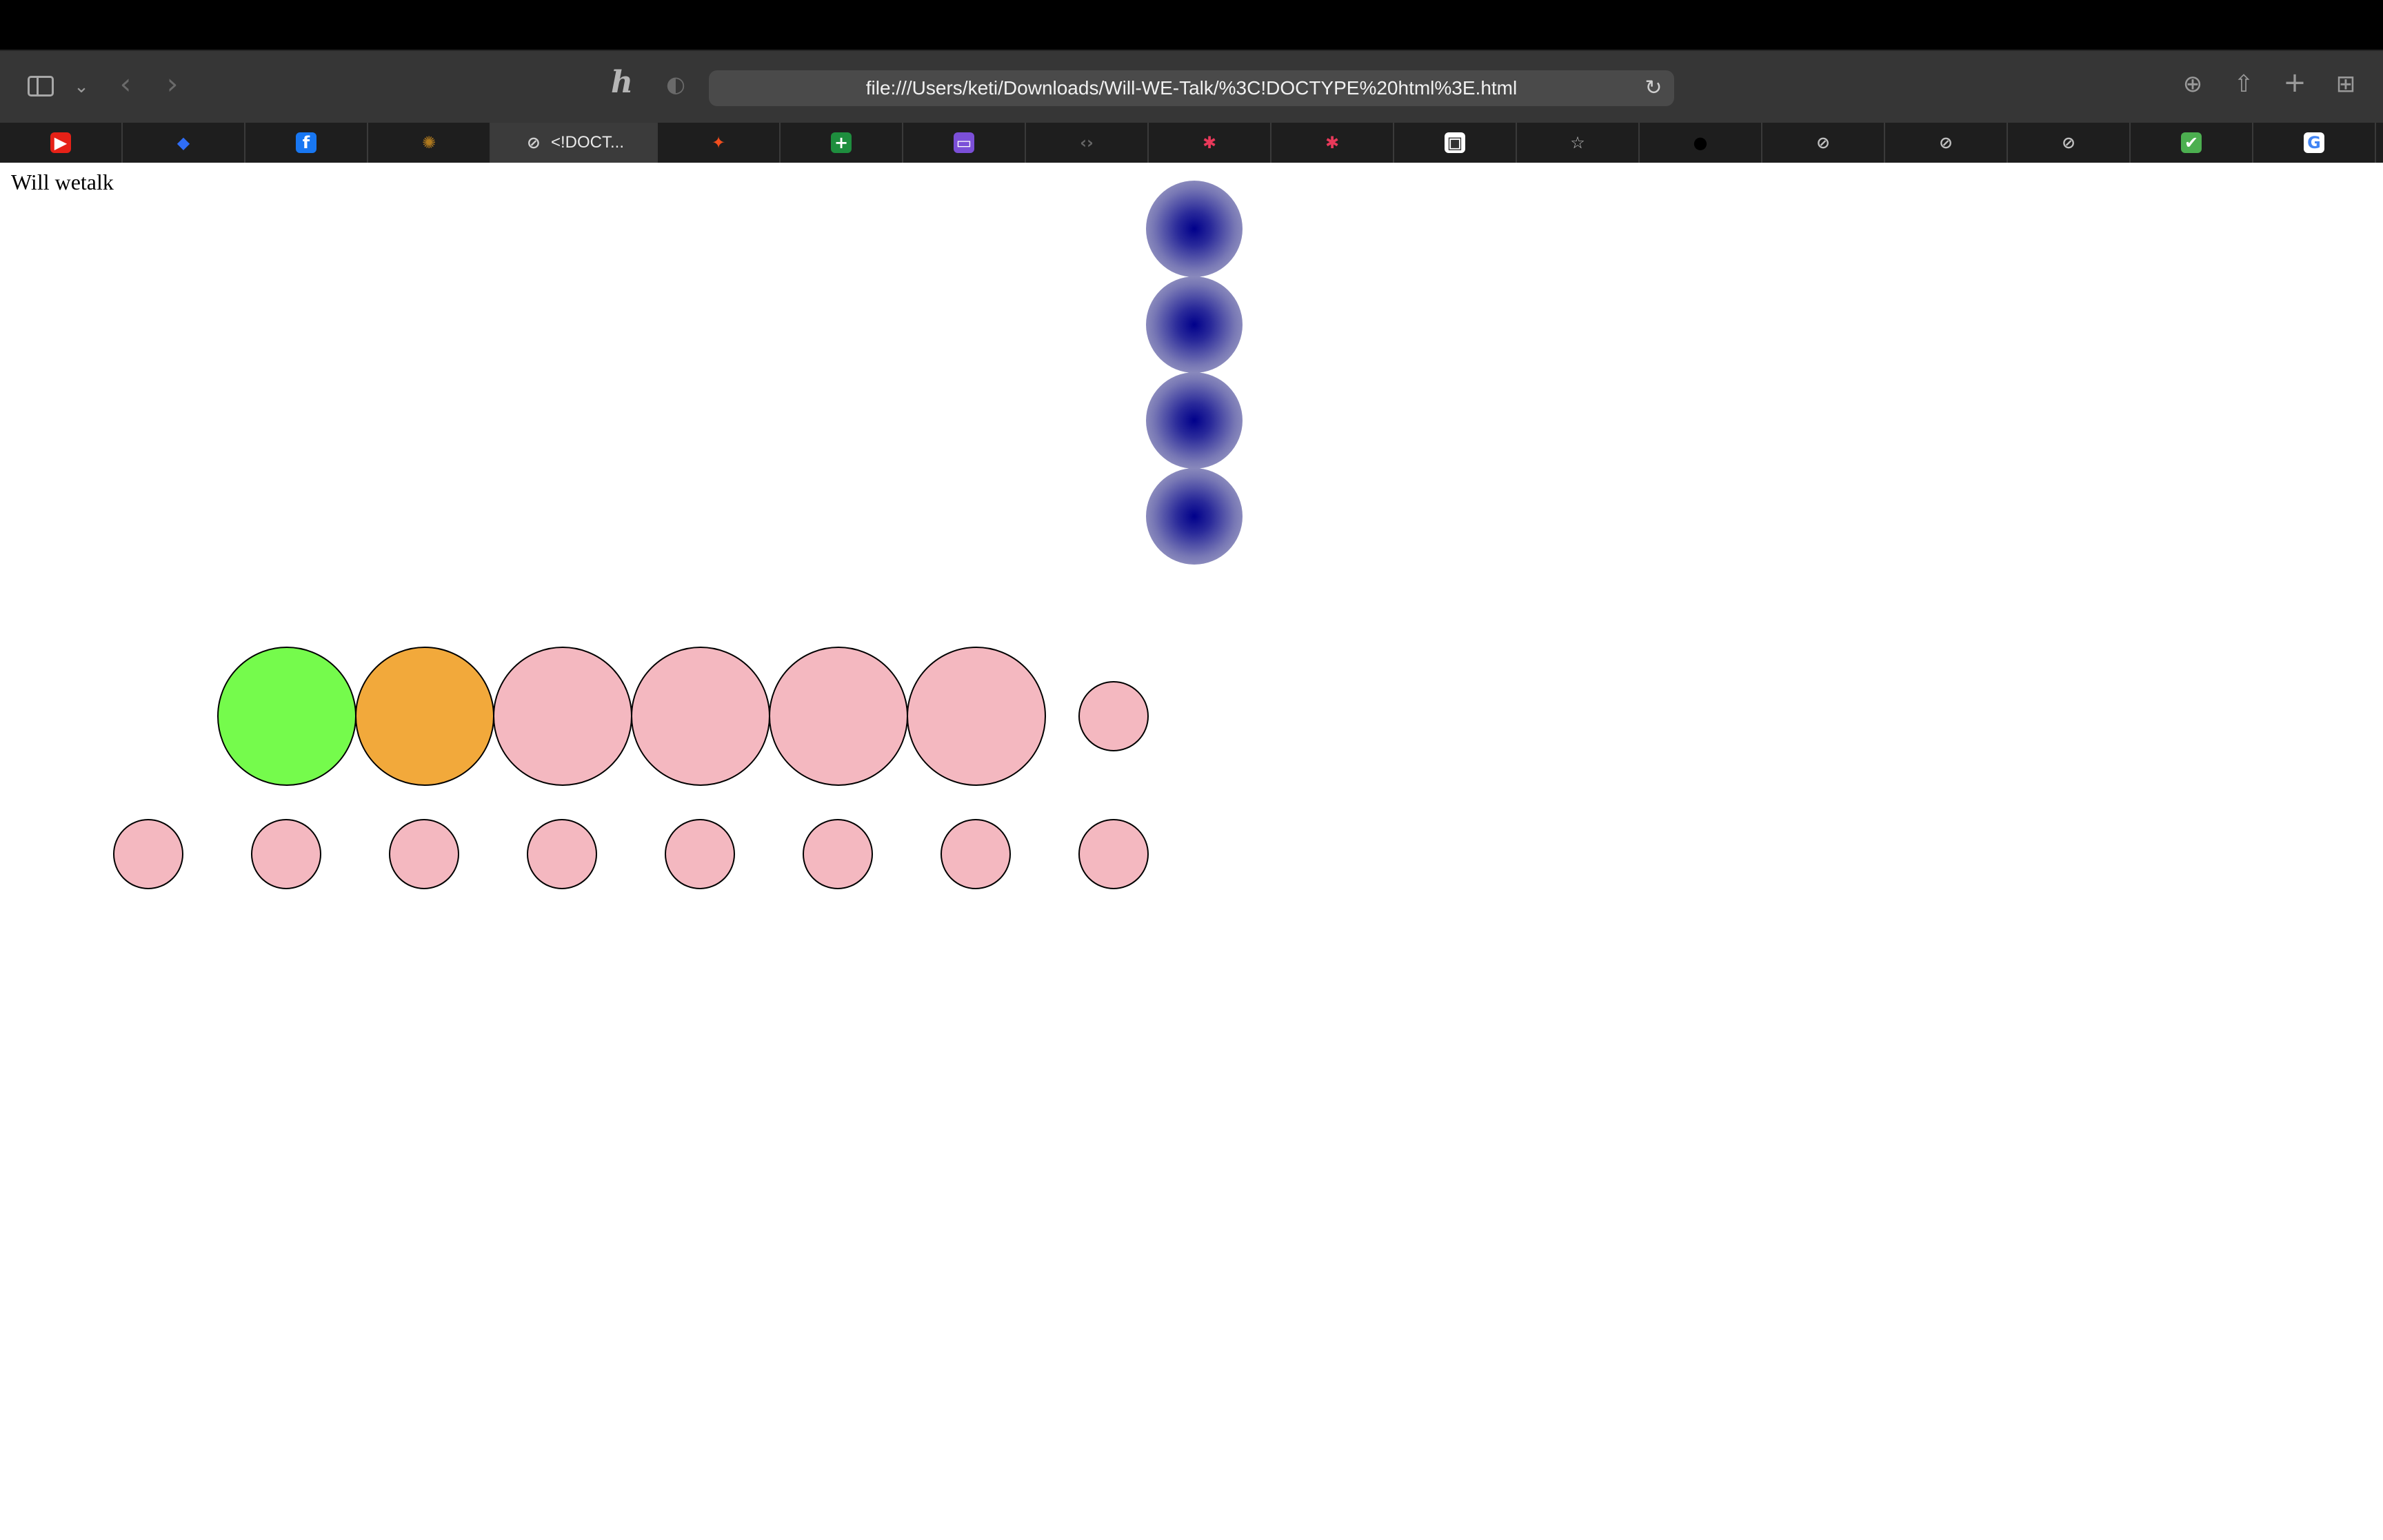 The image size is (2383, 1540). I want to click on sheets-tab: +, so click(842, 143).